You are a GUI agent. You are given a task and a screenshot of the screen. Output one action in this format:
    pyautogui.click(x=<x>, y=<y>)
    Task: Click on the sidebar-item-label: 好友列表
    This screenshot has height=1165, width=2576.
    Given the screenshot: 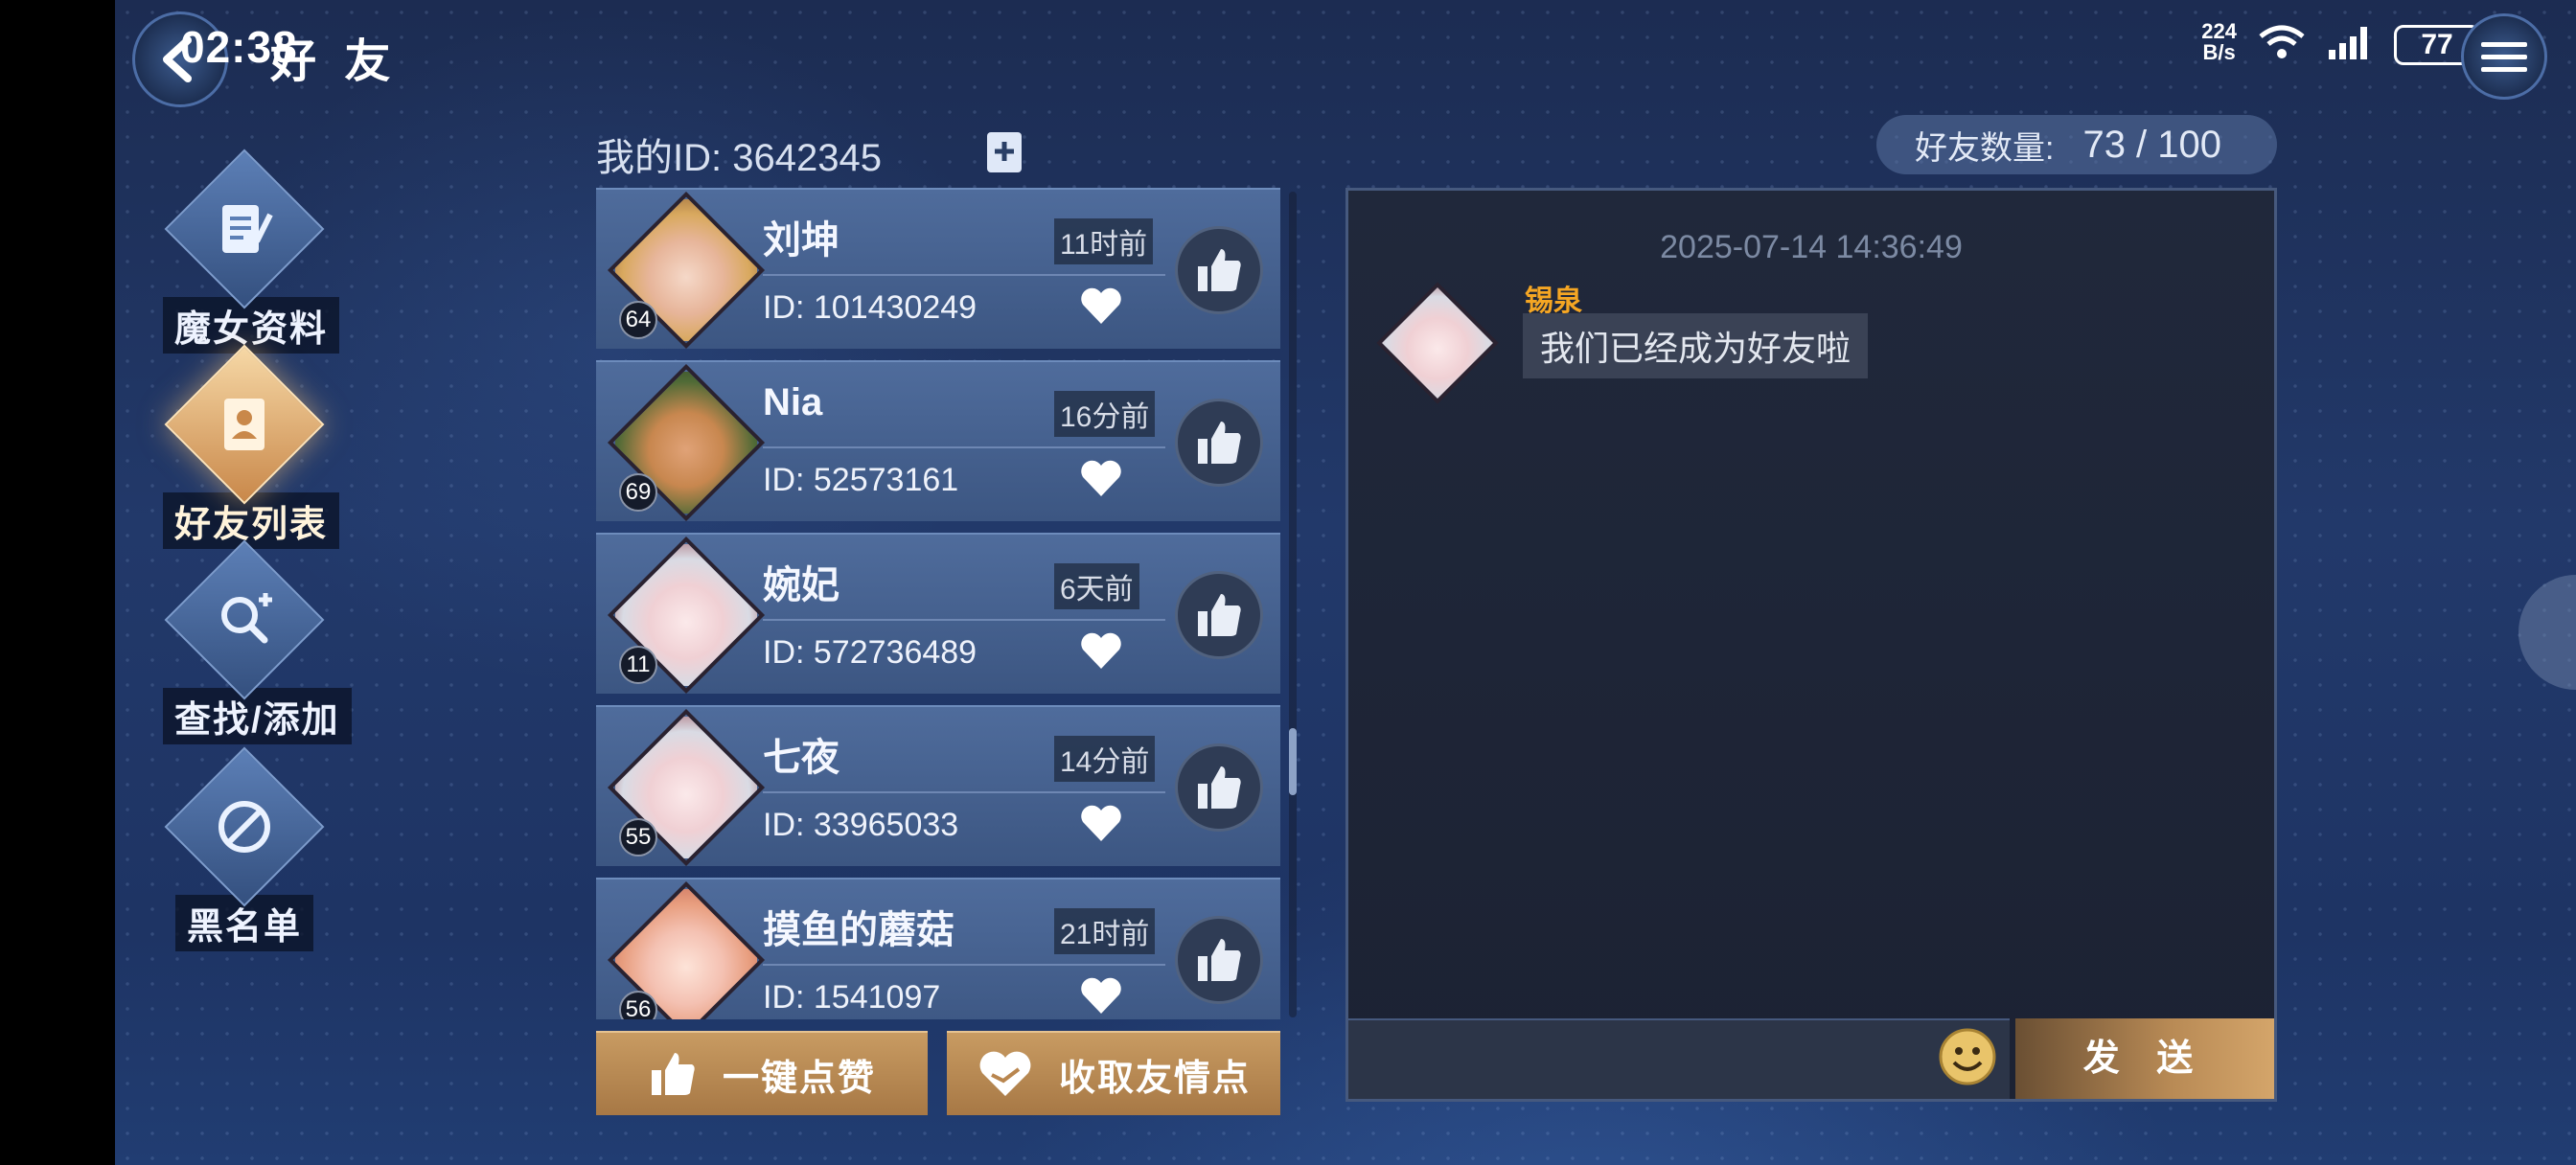 What is the action you would take?
    pyautogui.click(x=251, y=520)
    